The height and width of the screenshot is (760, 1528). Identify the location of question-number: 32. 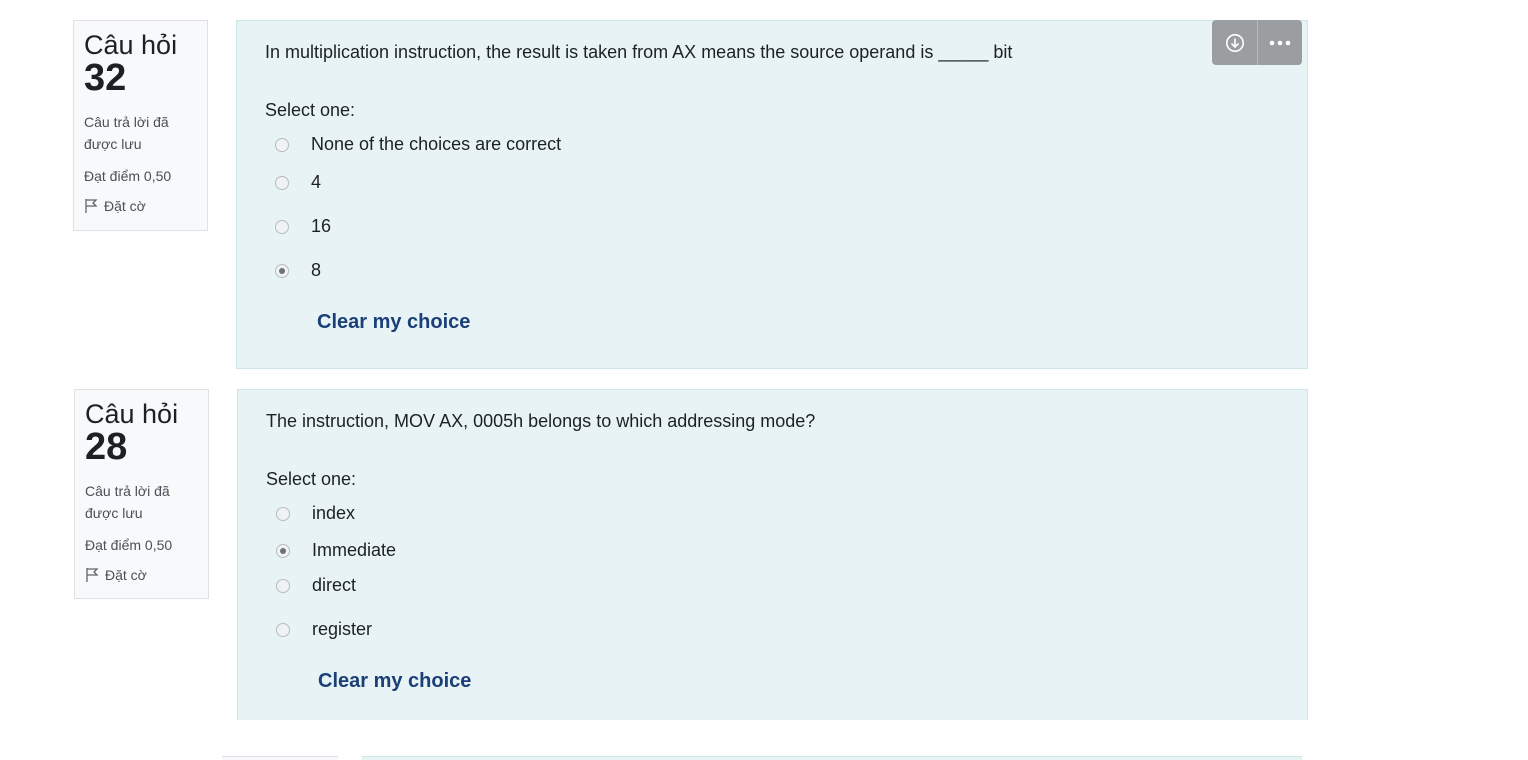
(105, 78).